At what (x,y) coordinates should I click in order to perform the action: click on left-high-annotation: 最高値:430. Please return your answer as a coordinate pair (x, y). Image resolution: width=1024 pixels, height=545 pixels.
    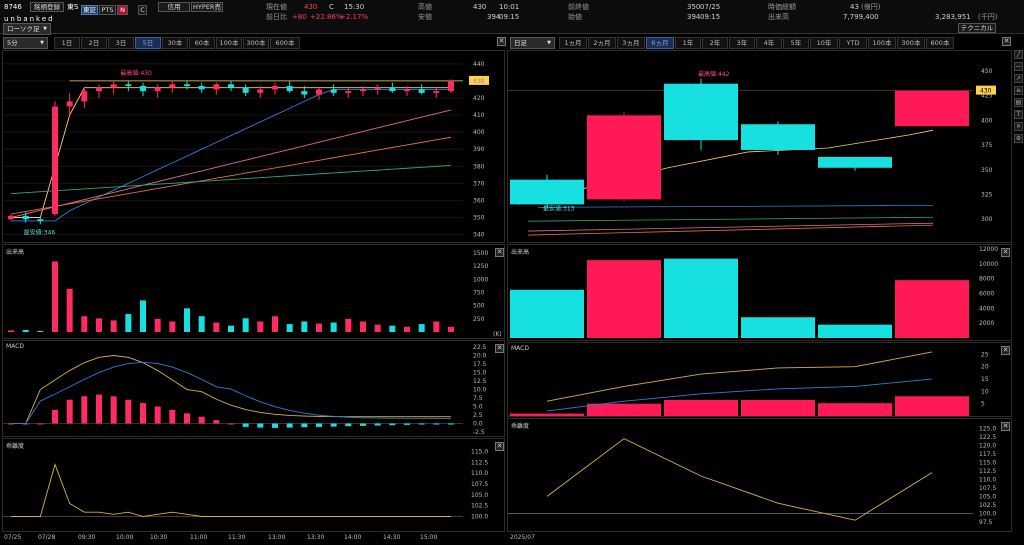
    Looking at the image, I should click on (136, 73).